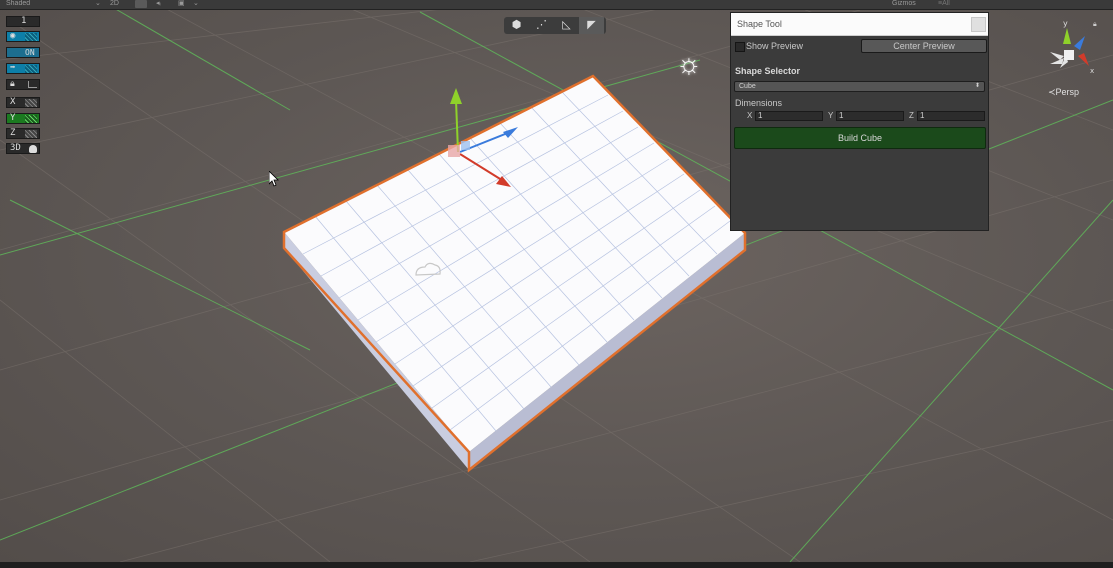 The image size is (1113, 568). Describe the element at coordinates (689, 64) in the screenshot. I see `sun-light-icon: ☼` at that location.